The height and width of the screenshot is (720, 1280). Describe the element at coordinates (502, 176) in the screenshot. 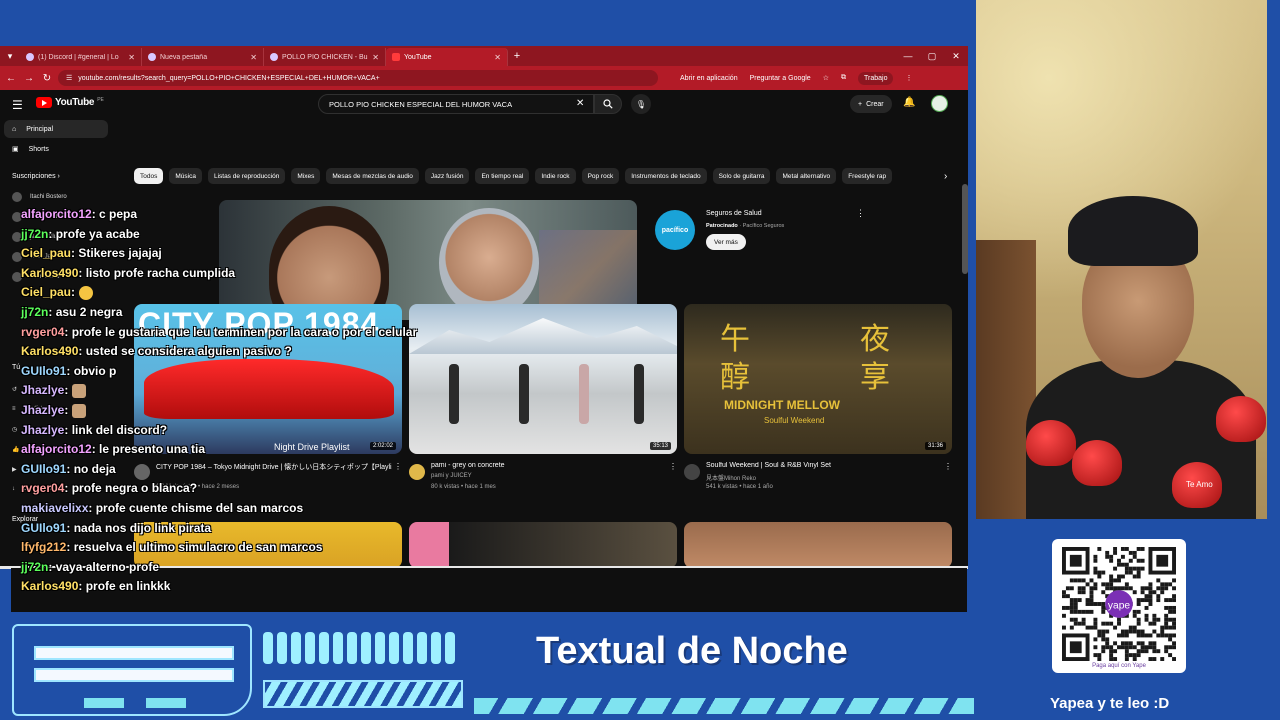

I see `filter-chip: En tiempo real` at that location.